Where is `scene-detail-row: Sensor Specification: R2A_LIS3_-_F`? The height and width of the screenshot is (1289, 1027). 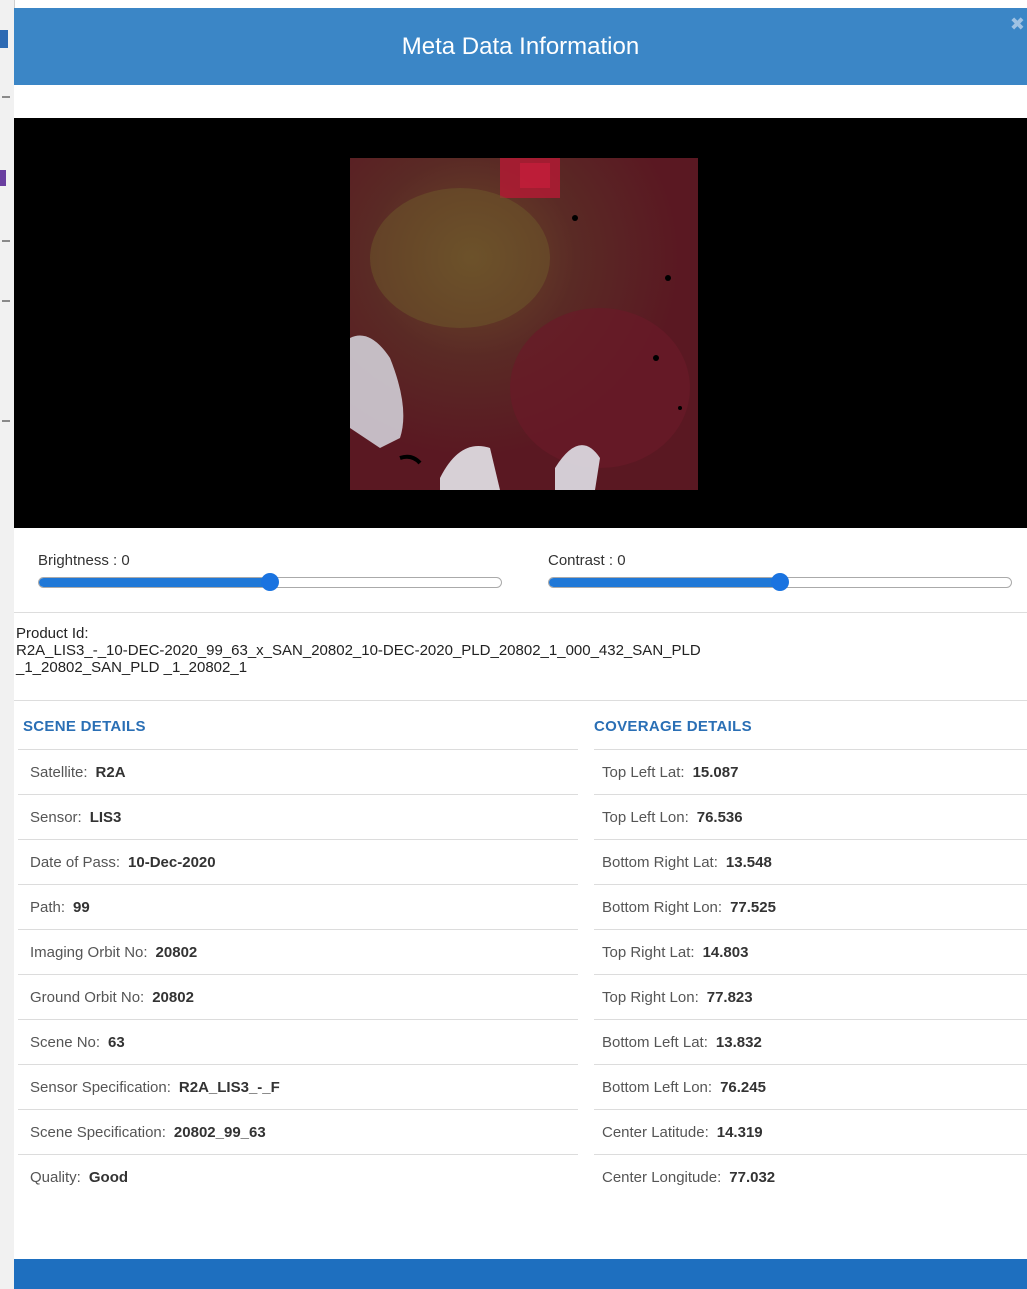 scene-detail-row: Sensor Specification: R2A_LIS3_-_F is located at coordinates (298, 1086).